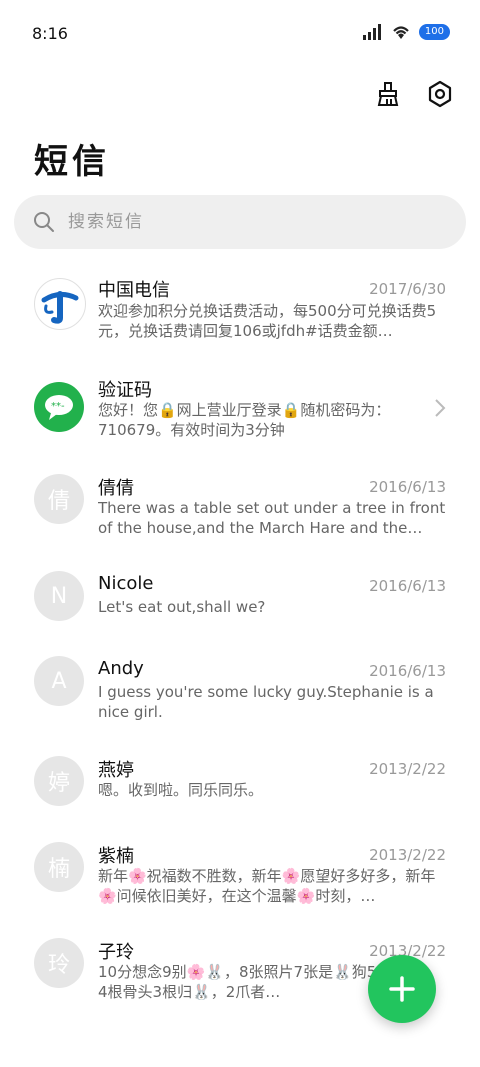 This screenshot has height=1067, width=480. I want to click on plus-icon, so click(402, 989).